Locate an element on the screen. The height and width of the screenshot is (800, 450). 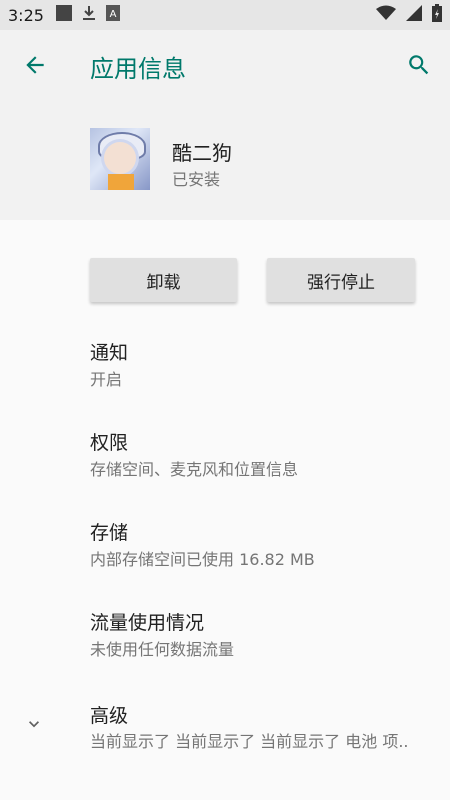
pref-permissions: 权限 存储空间、麦克风和位置信息 is located at coordinates (225, 445).